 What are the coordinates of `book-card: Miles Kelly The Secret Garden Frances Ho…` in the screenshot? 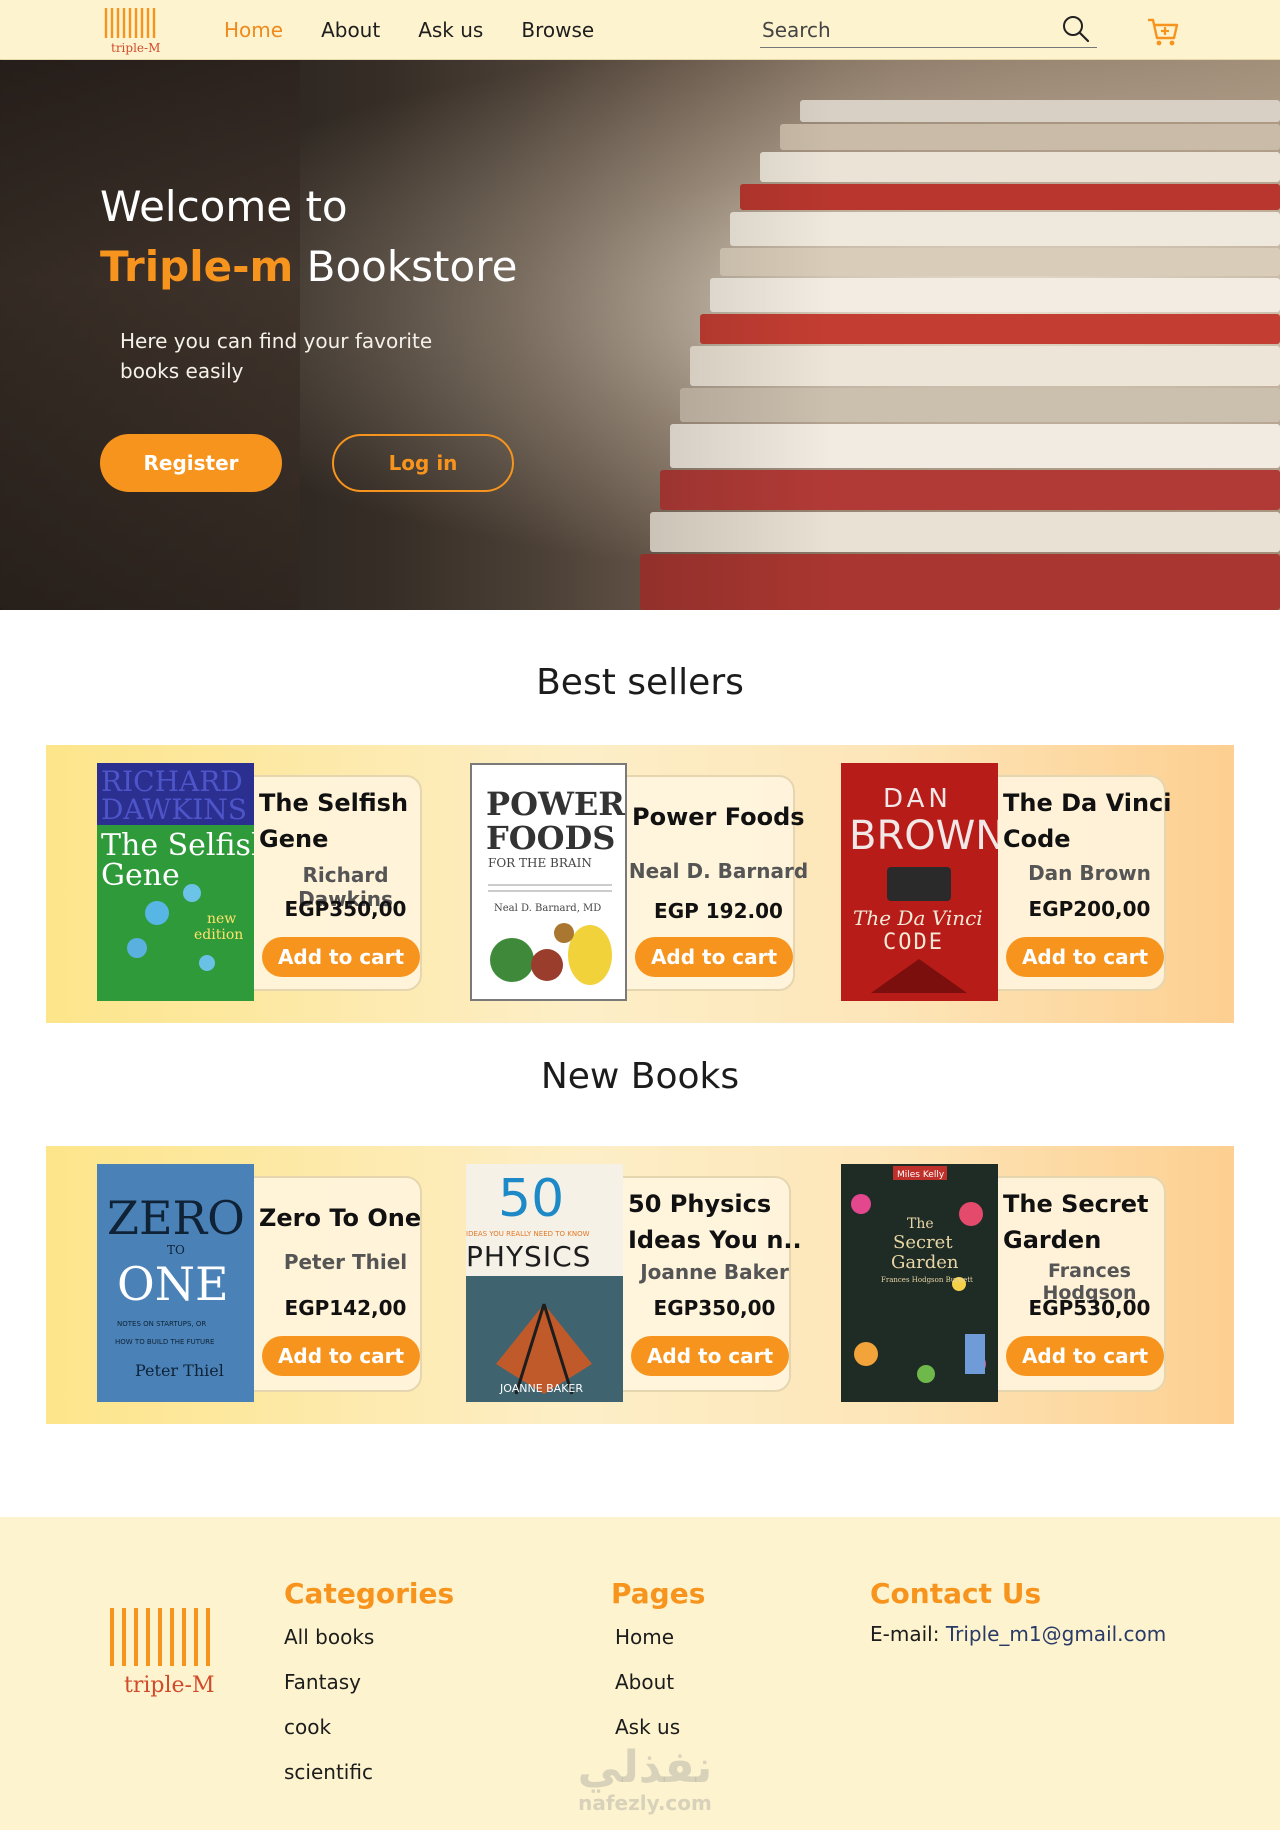 It's located at (1006, 1283).